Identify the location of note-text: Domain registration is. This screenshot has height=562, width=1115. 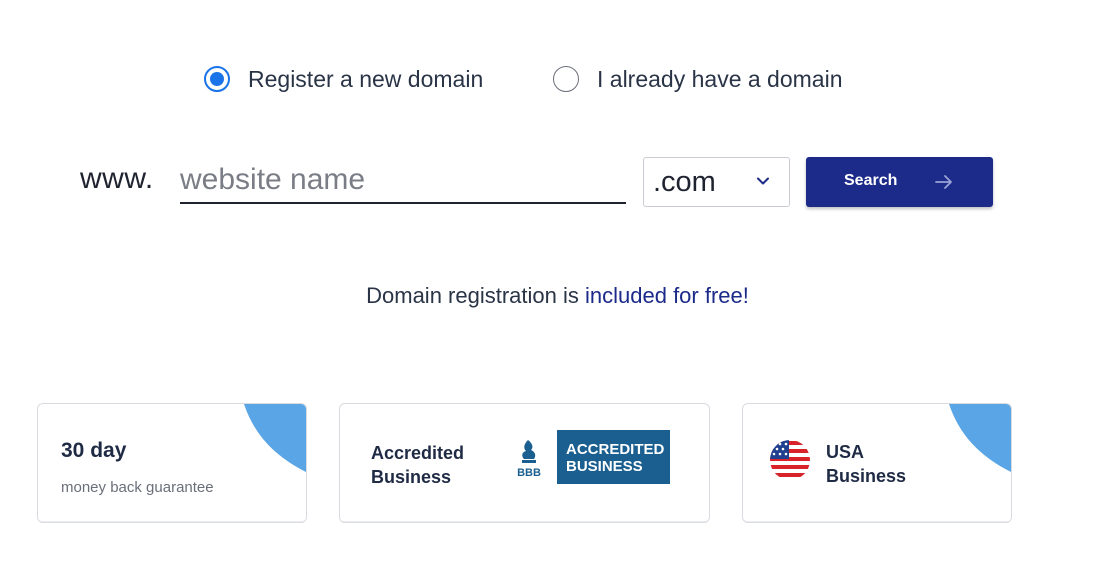
(475, 295).